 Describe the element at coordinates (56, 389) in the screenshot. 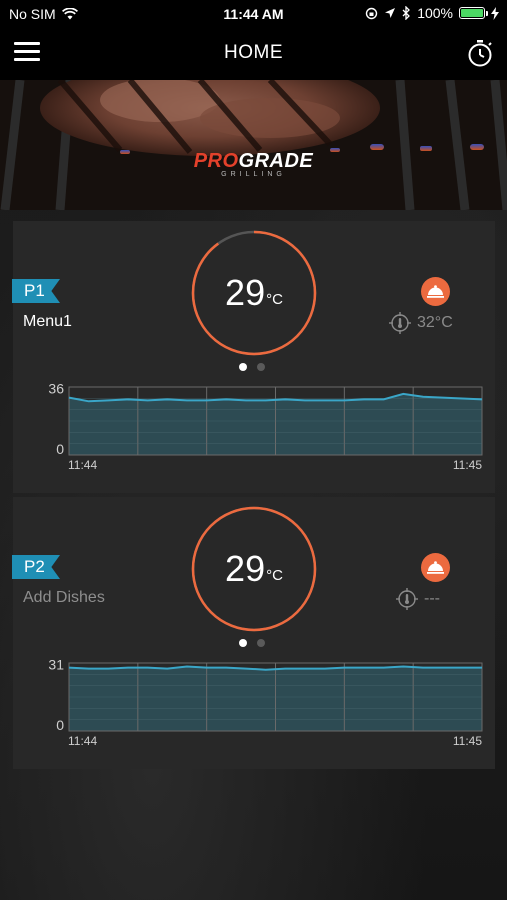

I see `y-max-label: 36` at that location.